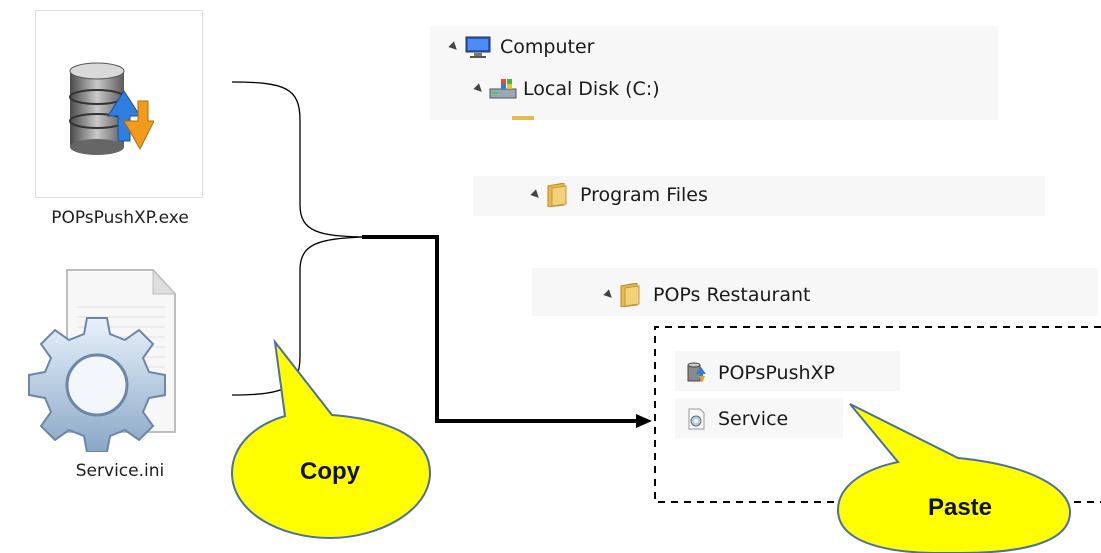 The image size is (1101, 553). Describe the element at coordinates (330, 471) in the screenshot. I see `copy-callout-label: Copy` at that location.